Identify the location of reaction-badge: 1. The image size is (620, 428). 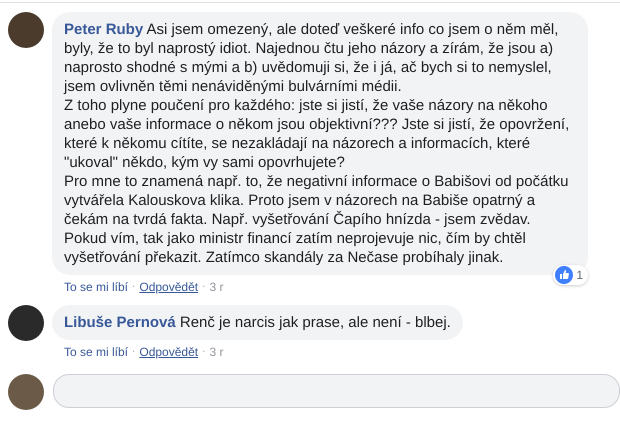
(570, 275).